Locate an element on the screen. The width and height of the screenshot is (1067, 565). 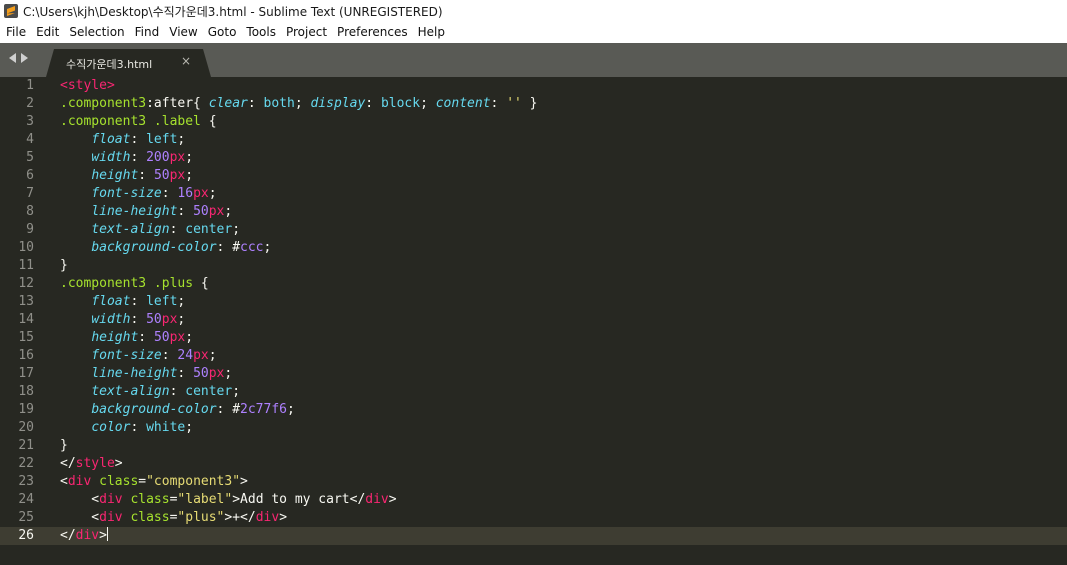
code-token: .component3 .plus is located at coordinates (127, 283).